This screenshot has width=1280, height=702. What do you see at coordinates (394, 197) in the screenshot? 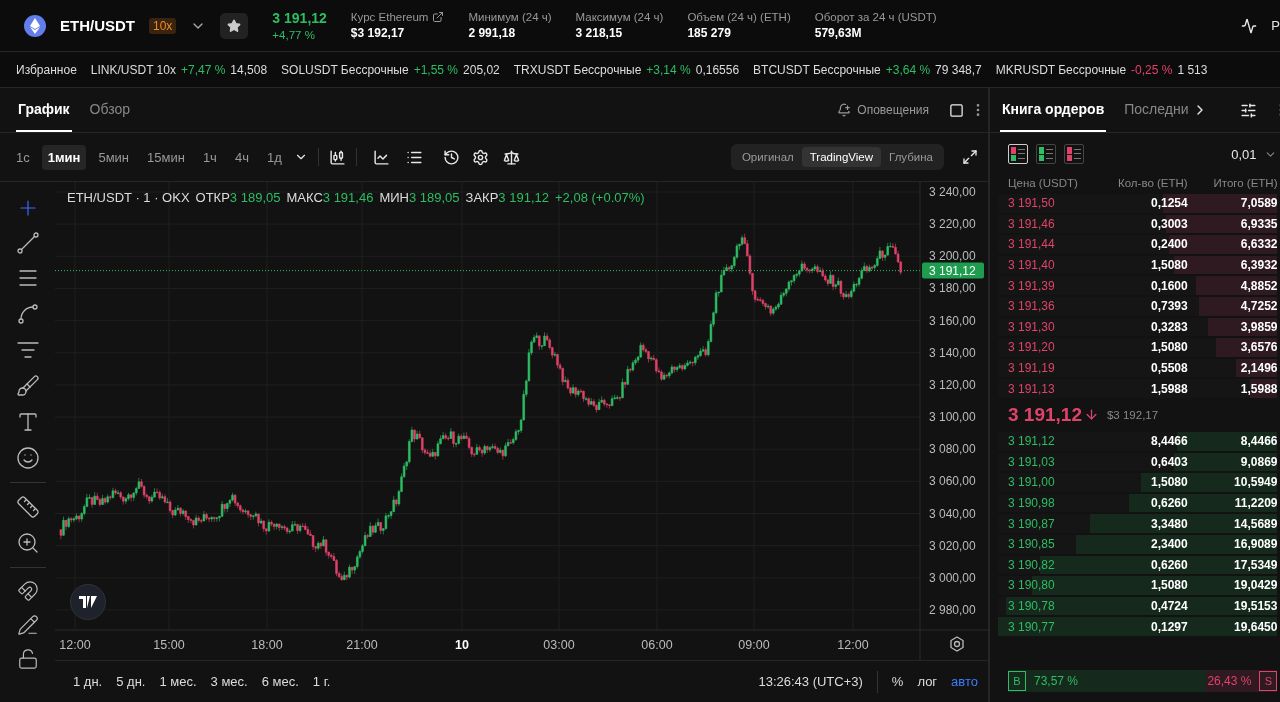
I see `ohlc-label: МИН` at bounding box center [394, 197].